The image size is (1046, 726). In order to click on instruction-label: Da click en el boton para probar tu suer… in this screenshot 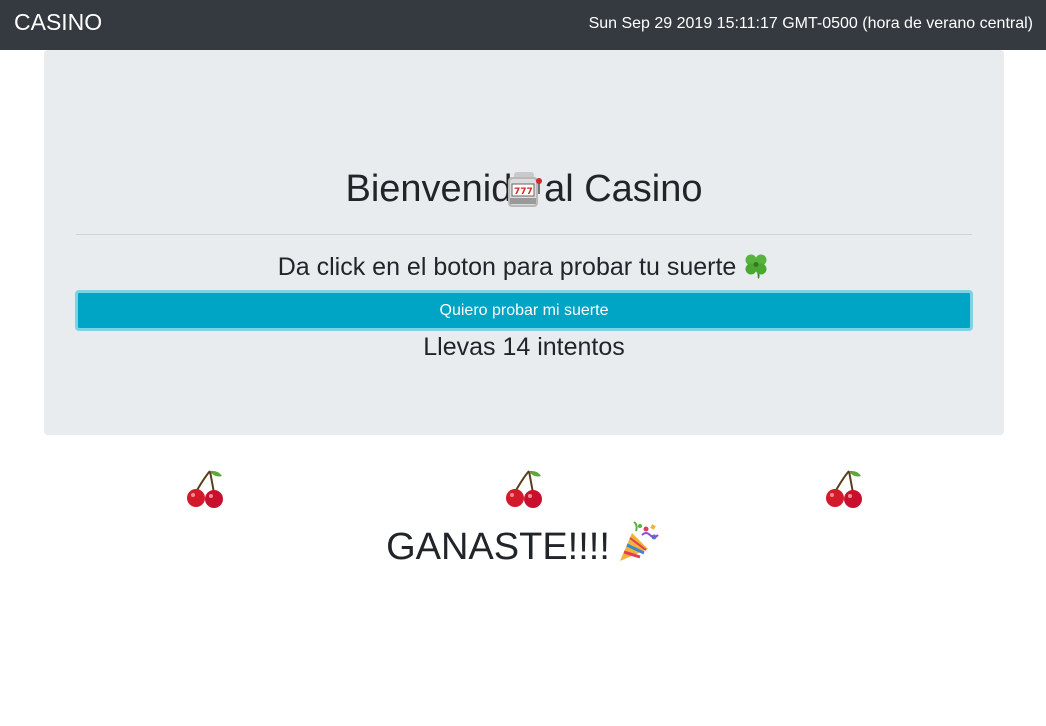, I will do `click(507, 267)`.